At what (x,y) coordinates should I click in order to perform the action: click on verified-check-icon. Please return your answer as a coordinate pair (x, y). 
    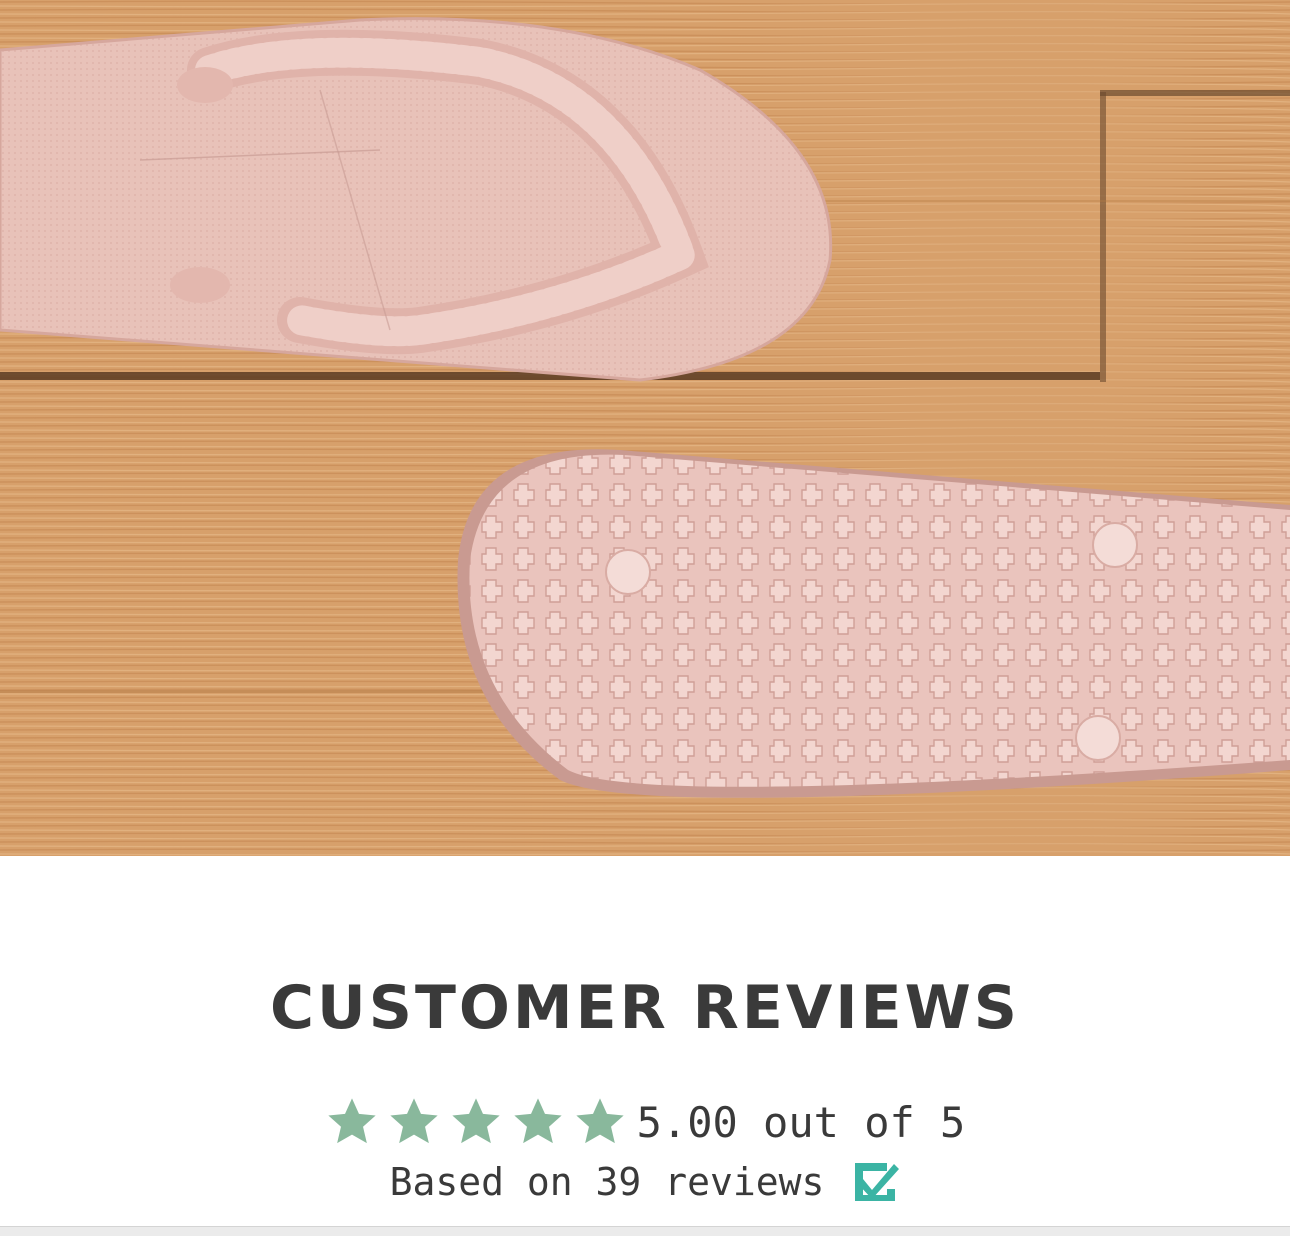
    Looking at the image, I should click on (877, 1182).